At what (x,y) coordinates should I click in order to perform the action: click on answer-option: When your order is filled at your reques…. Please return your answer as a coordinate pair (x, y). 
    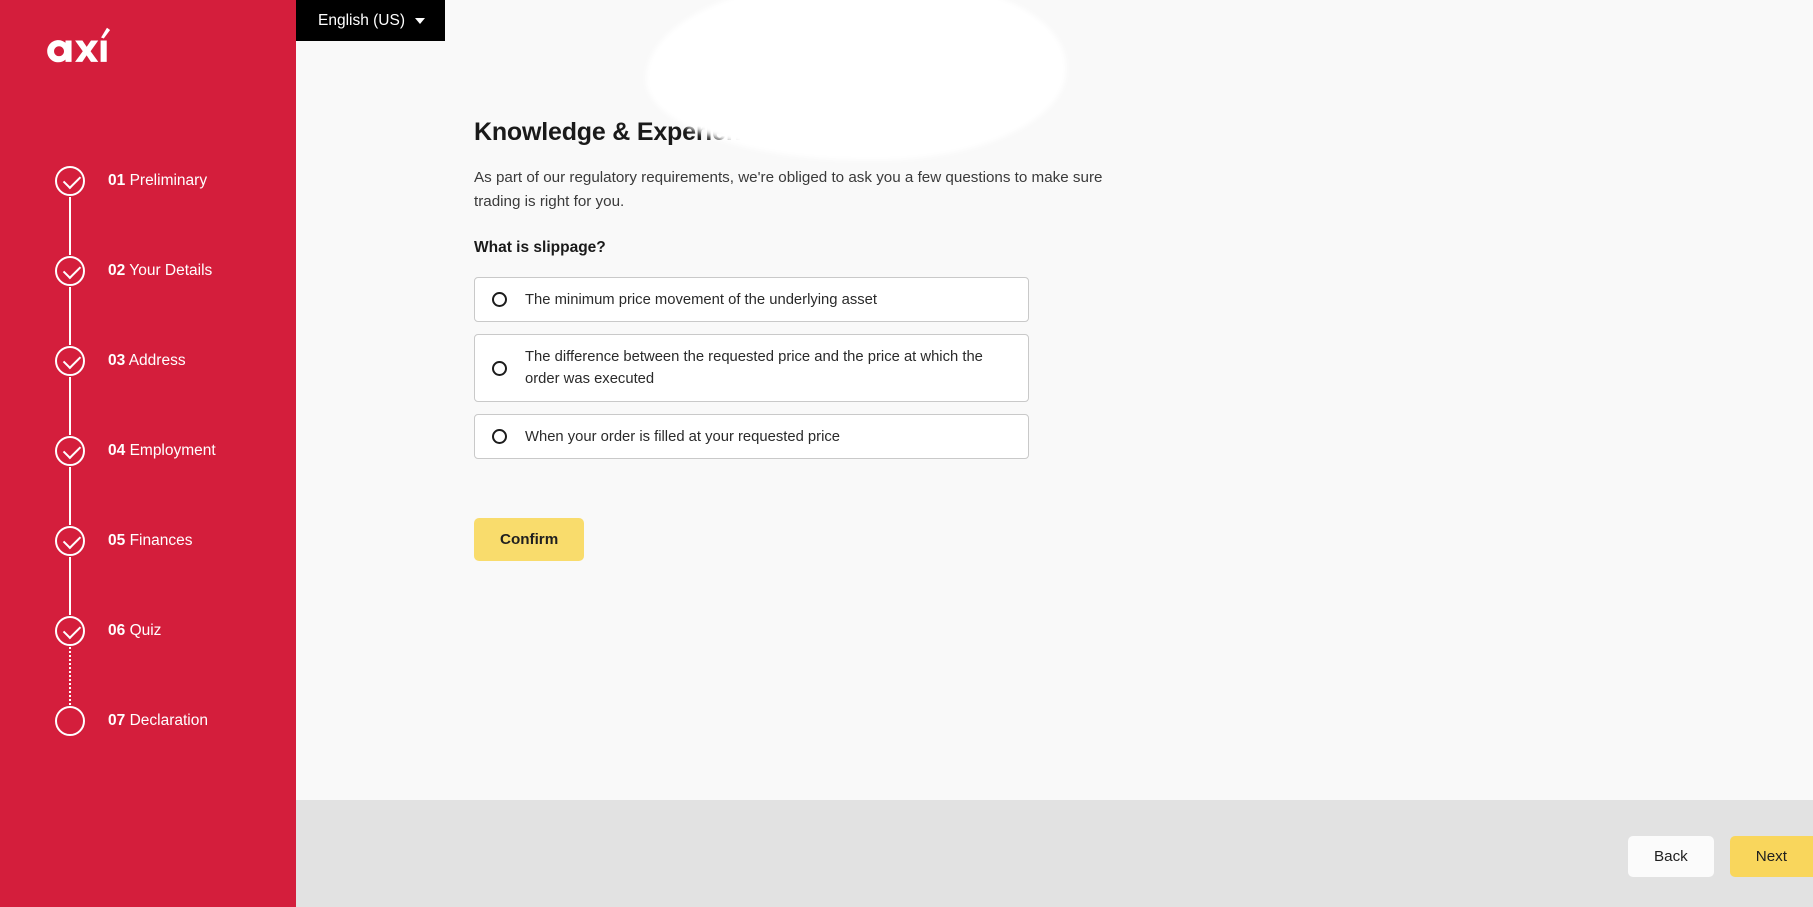
    Looking at the image, I should click on (751, 436).